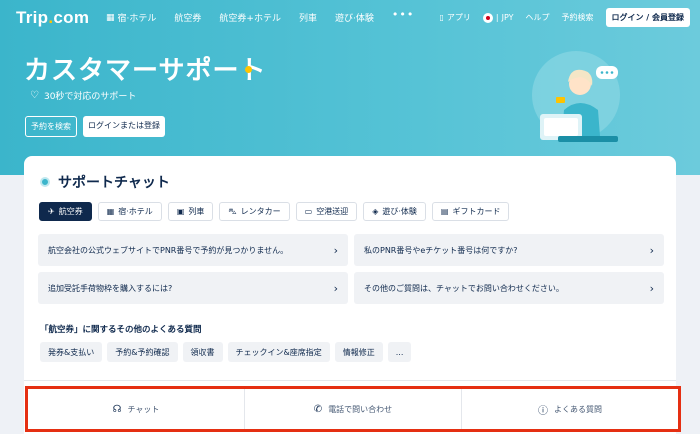 The width and height of the screenshot is (700, 434). I want to click on faq-chip-info-change: 情報修正, so click(358, 352).